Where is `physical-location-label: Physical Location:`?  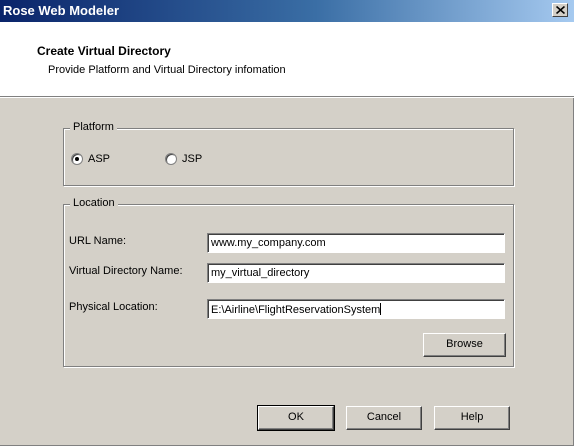
physical-location-label: Physical Location: is located at coordinates (113, 307).